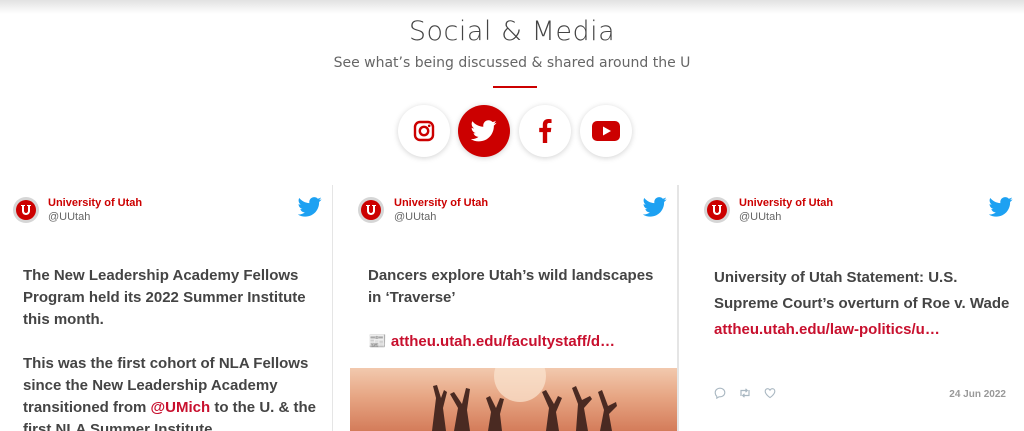 The image size is (1024, 431). Describe the element at coordinates (977, 394) in the screenshot. I see `tweet-date: 24 Jun 2022` at that location.